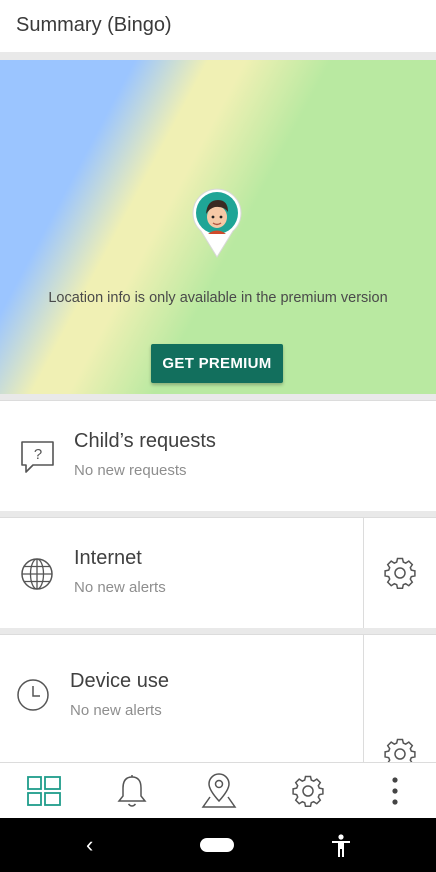 The width and height of the screenshot is (436, 872). I want to click on gear-icon, so click(308, 791).